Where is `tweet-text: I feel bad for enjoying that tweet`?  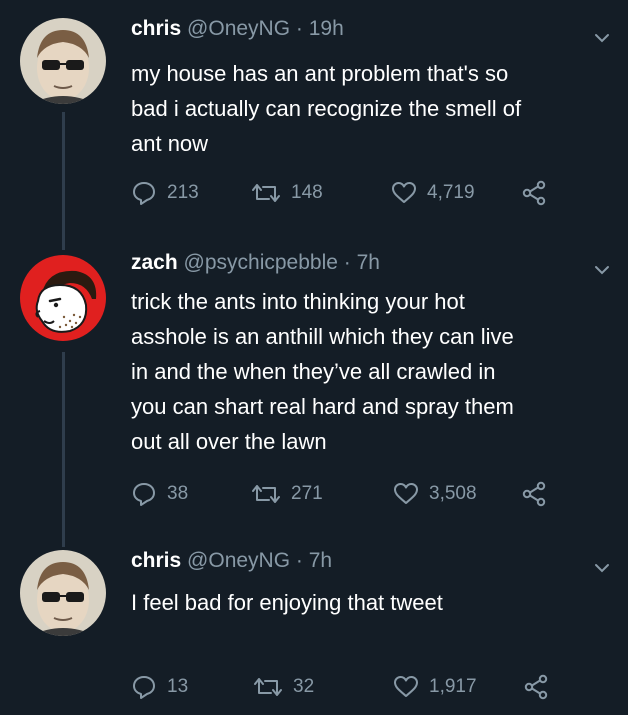 tweet-text: I feel bad for enjoying that tweet is located at coordinates (371, 602).